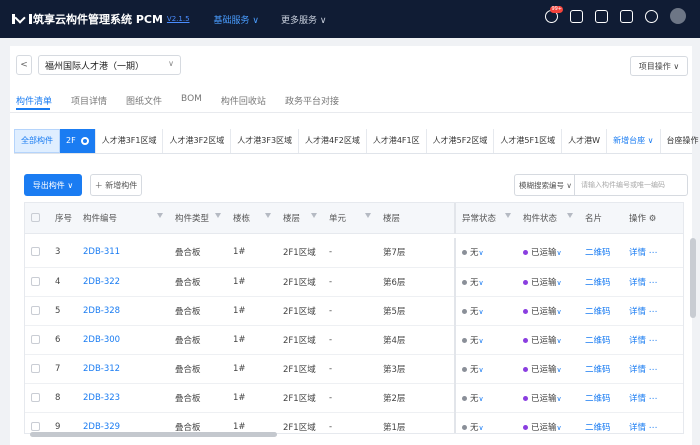 The height and width of the screenshot is (445, 700). I want to click on add-pedestal-button: 新增台座 ∨, so click(634, 140).